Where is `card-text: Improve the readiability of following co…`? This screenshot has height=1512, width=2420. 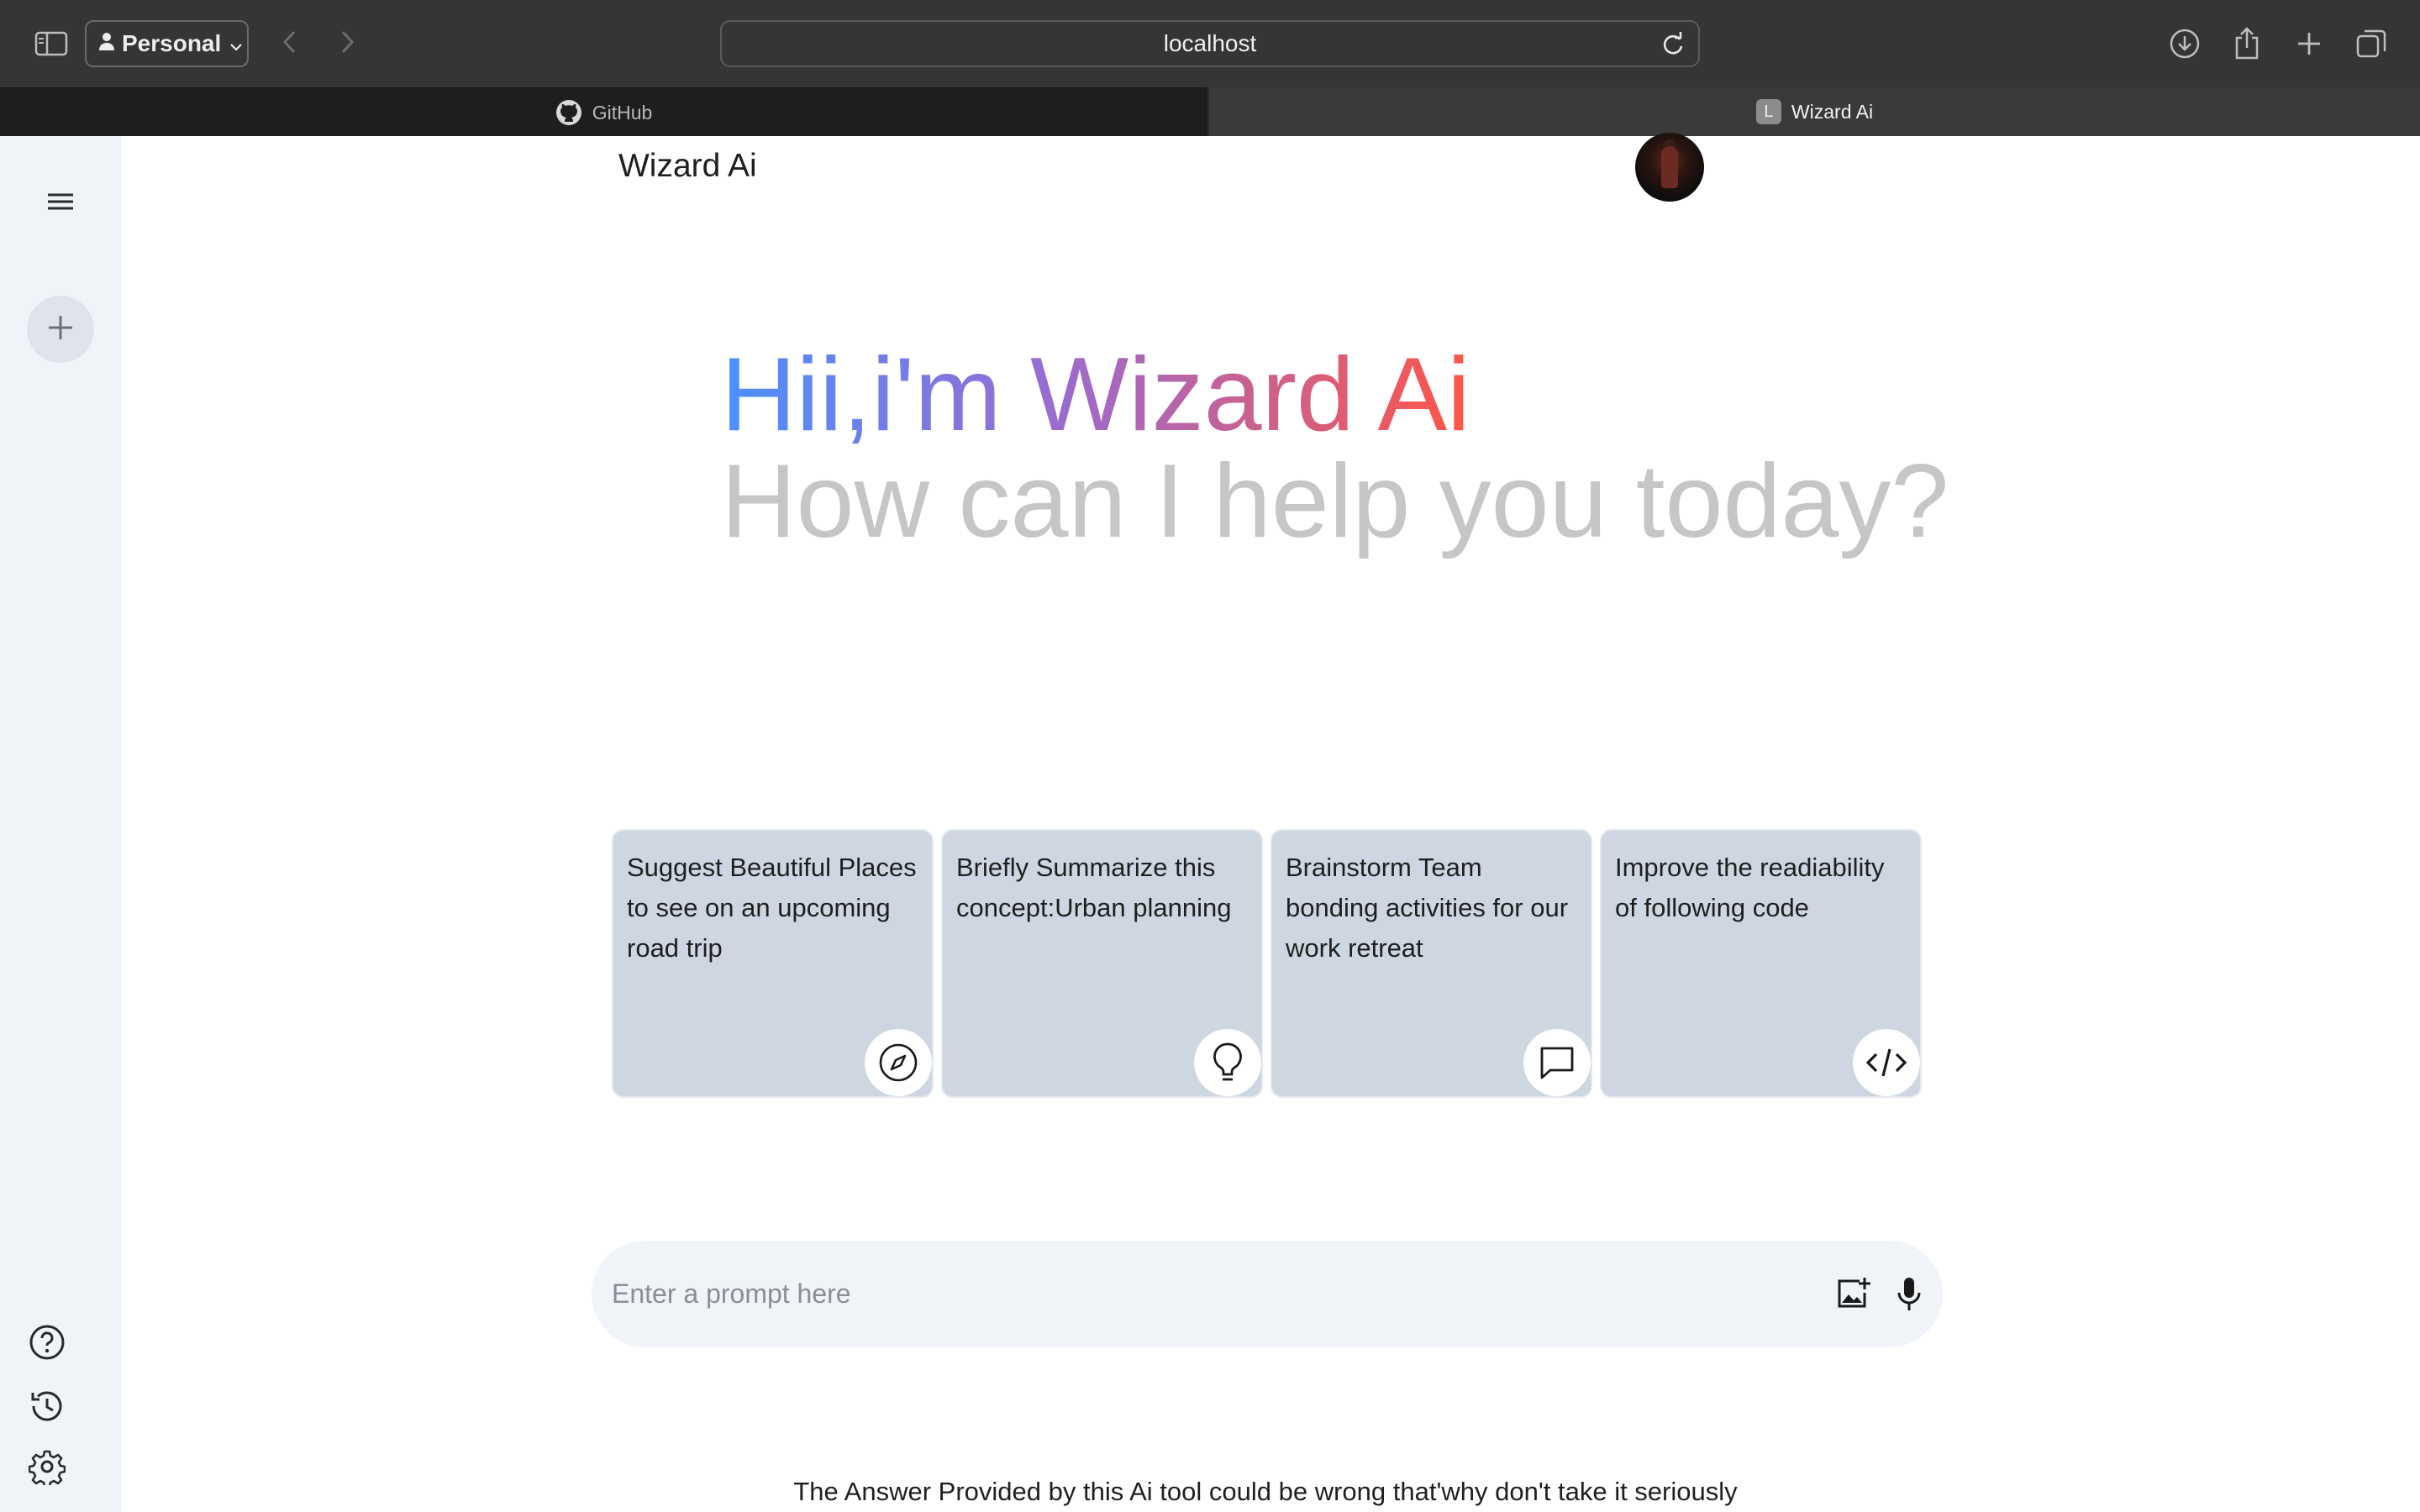 card-text: Improve the readiability of following co… is located at coordinates (1750, 887).